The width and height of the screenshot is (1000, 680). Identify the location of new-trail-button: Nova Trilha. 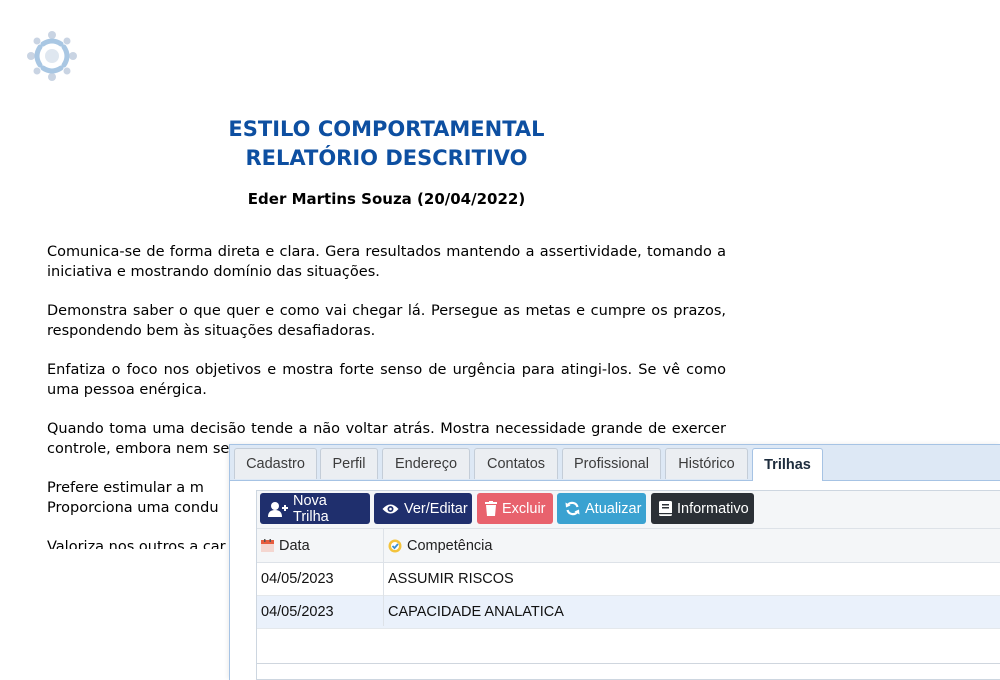
(315, 508).